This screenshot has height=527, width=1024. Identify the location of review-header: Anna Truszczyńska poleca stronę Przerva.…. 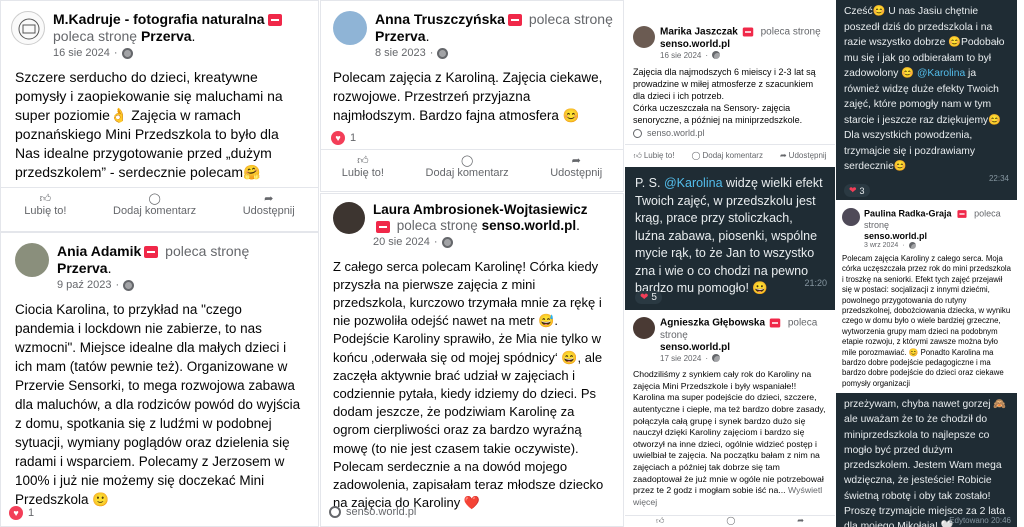
(472, 30).